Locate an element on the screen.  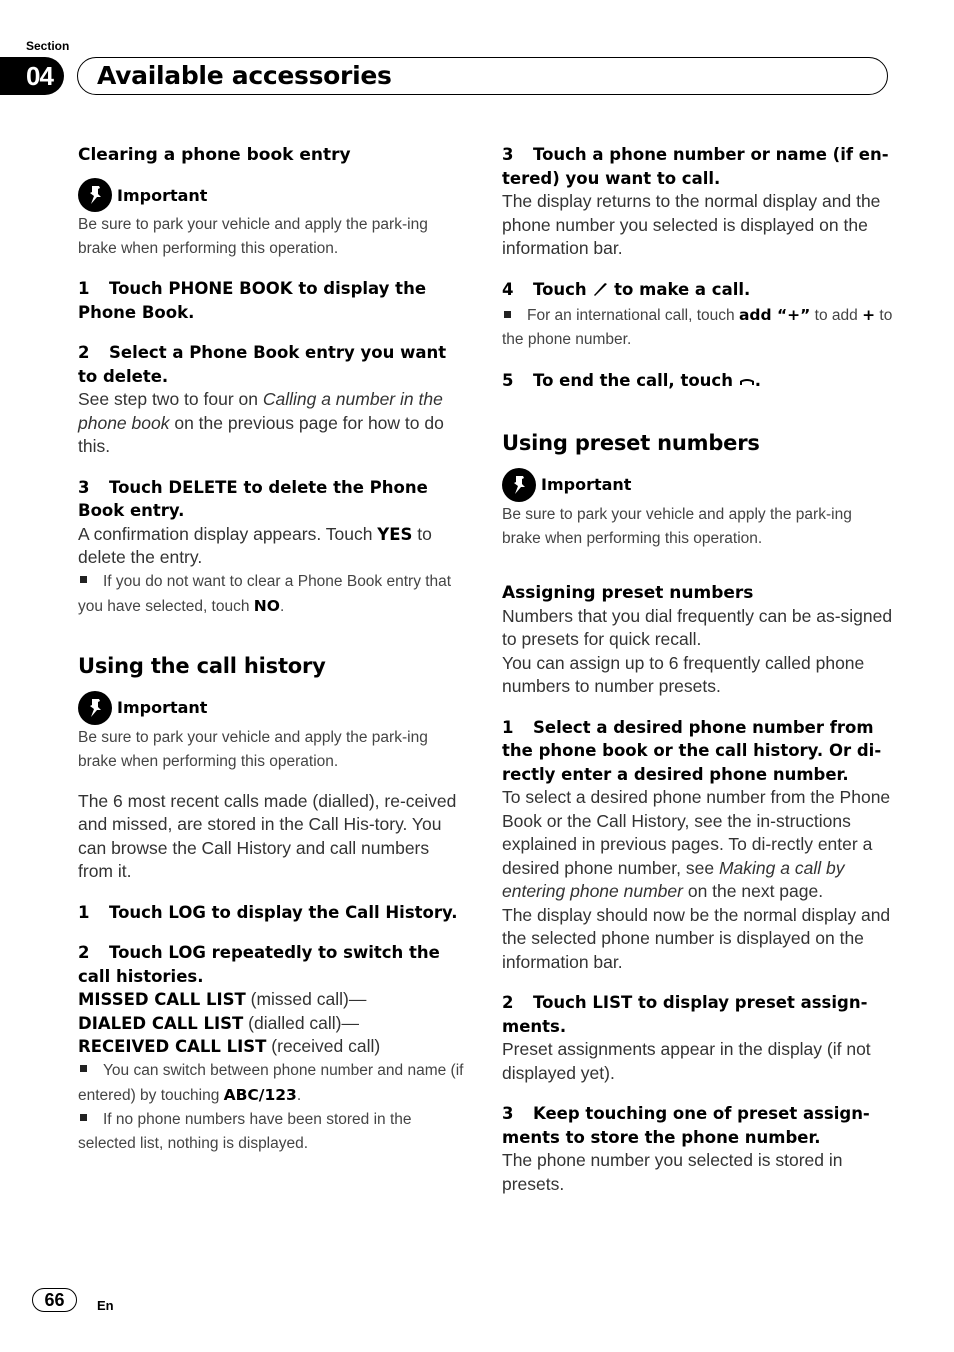
hang-up-icon is located at coordinates (747, 383).